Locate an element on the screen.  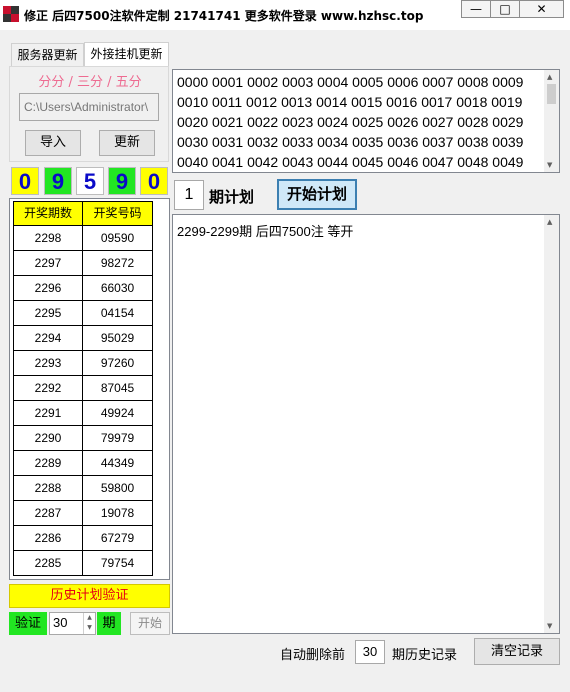
table-row: 2292 87045 is located at coordinates (83, 388).